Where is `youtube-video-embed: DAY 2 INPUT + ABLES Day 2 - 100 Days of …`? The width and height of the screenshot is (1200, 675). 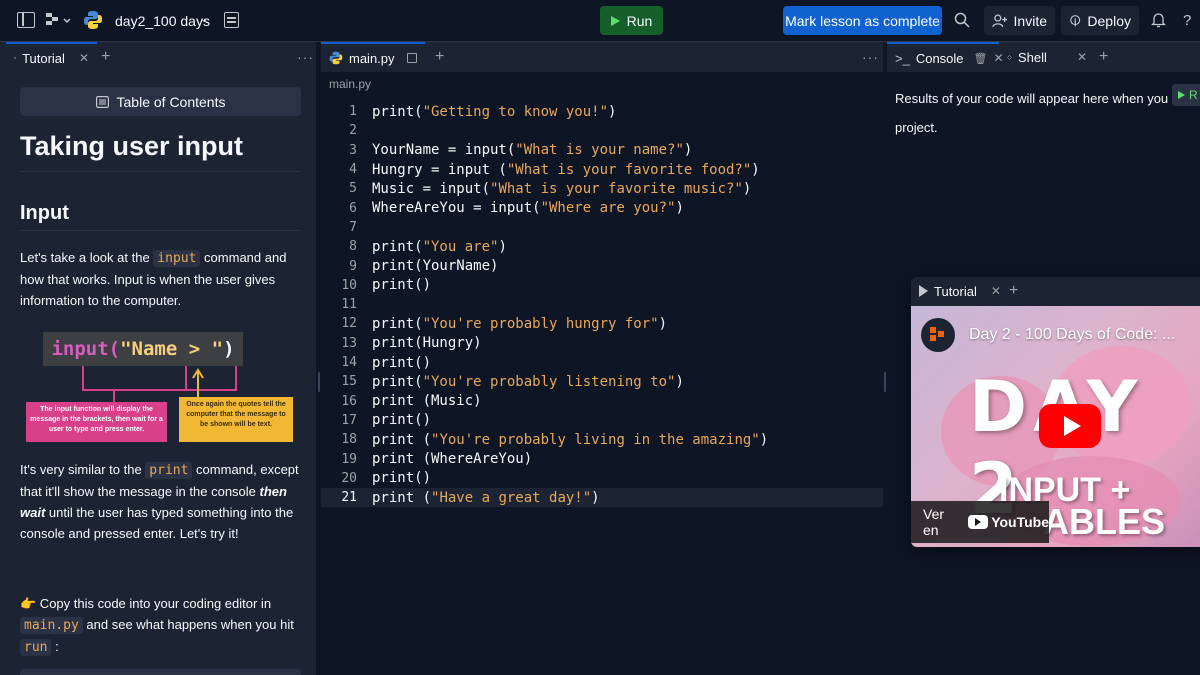
youtube-video-embed: DAY 2 INPUT + ABLES Day 2 - 100 Days of … is located at coordinates (1055, 426).